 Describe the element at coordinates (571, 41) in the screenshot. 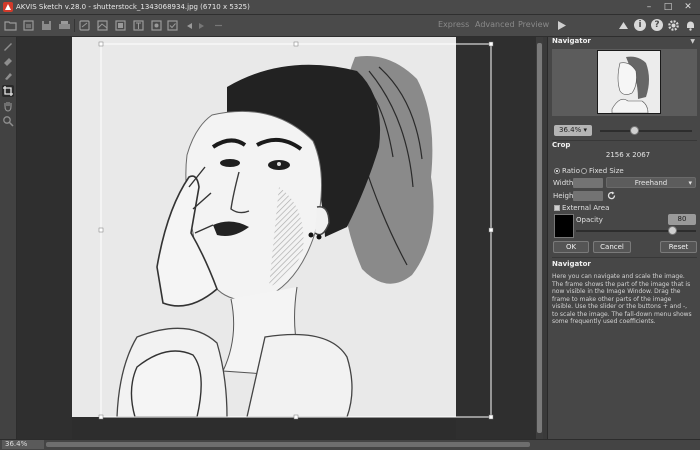

I see `navigator-title: Navigator` at that location.